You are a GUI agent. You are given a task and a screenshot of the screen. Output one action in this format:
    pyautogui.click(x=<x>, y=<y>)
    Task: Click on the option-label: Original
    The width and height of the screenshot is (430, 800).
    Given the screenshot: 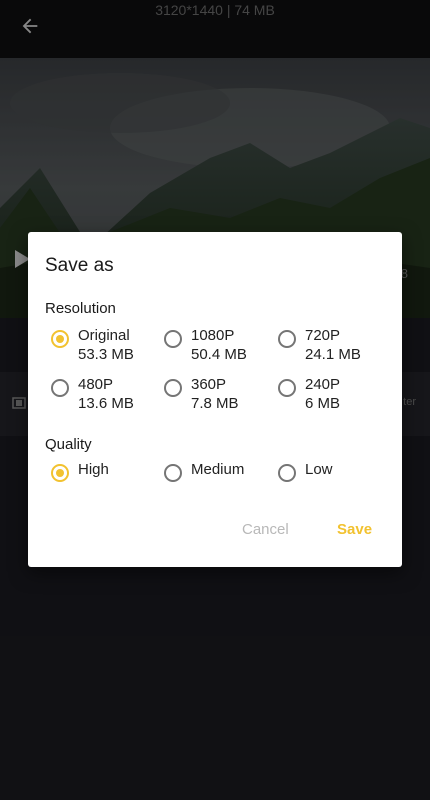 What is the action you would take?
    pyautogui.click(x=104, y=335)
    